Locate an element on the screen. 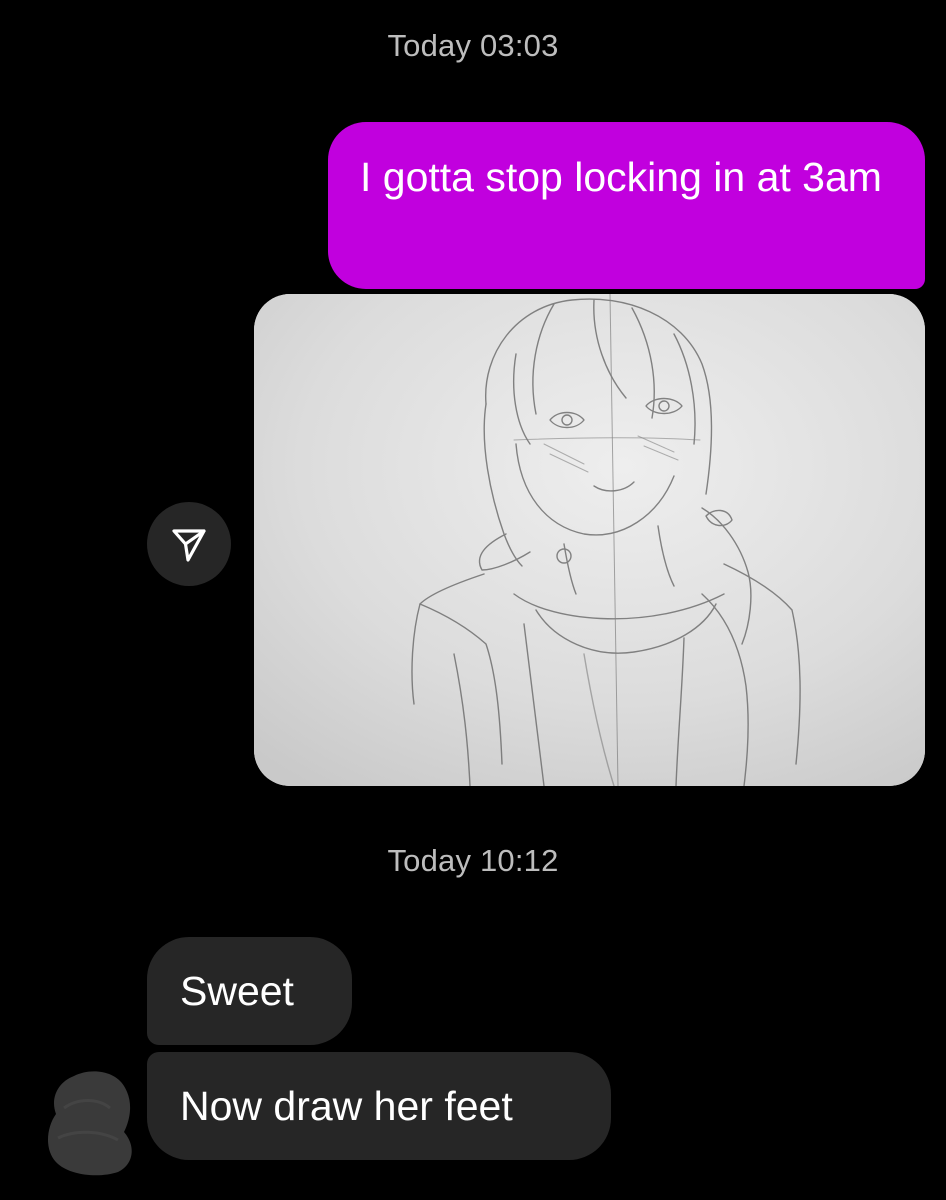 The image size is (946, 1200). share-button is located at coordinates (189, 544).